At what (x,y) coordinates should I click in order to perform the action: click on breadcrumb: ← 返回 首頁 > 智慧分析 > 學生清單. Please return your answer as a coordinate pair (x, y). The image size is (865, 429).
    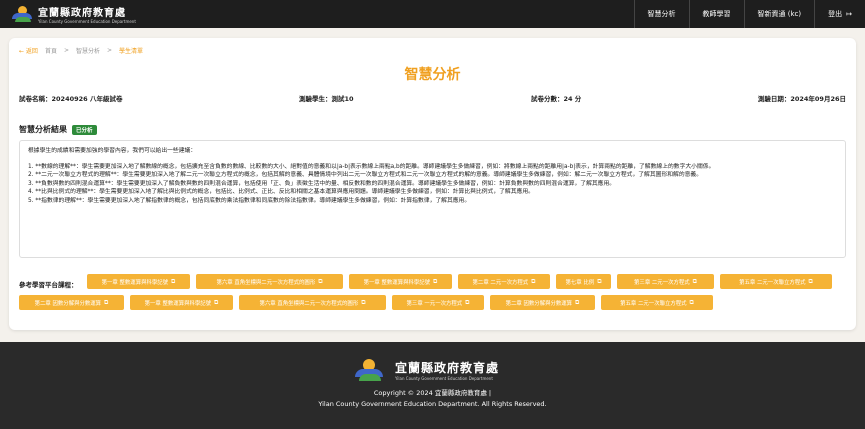
    Looking at the image, I should click on (84, 50).